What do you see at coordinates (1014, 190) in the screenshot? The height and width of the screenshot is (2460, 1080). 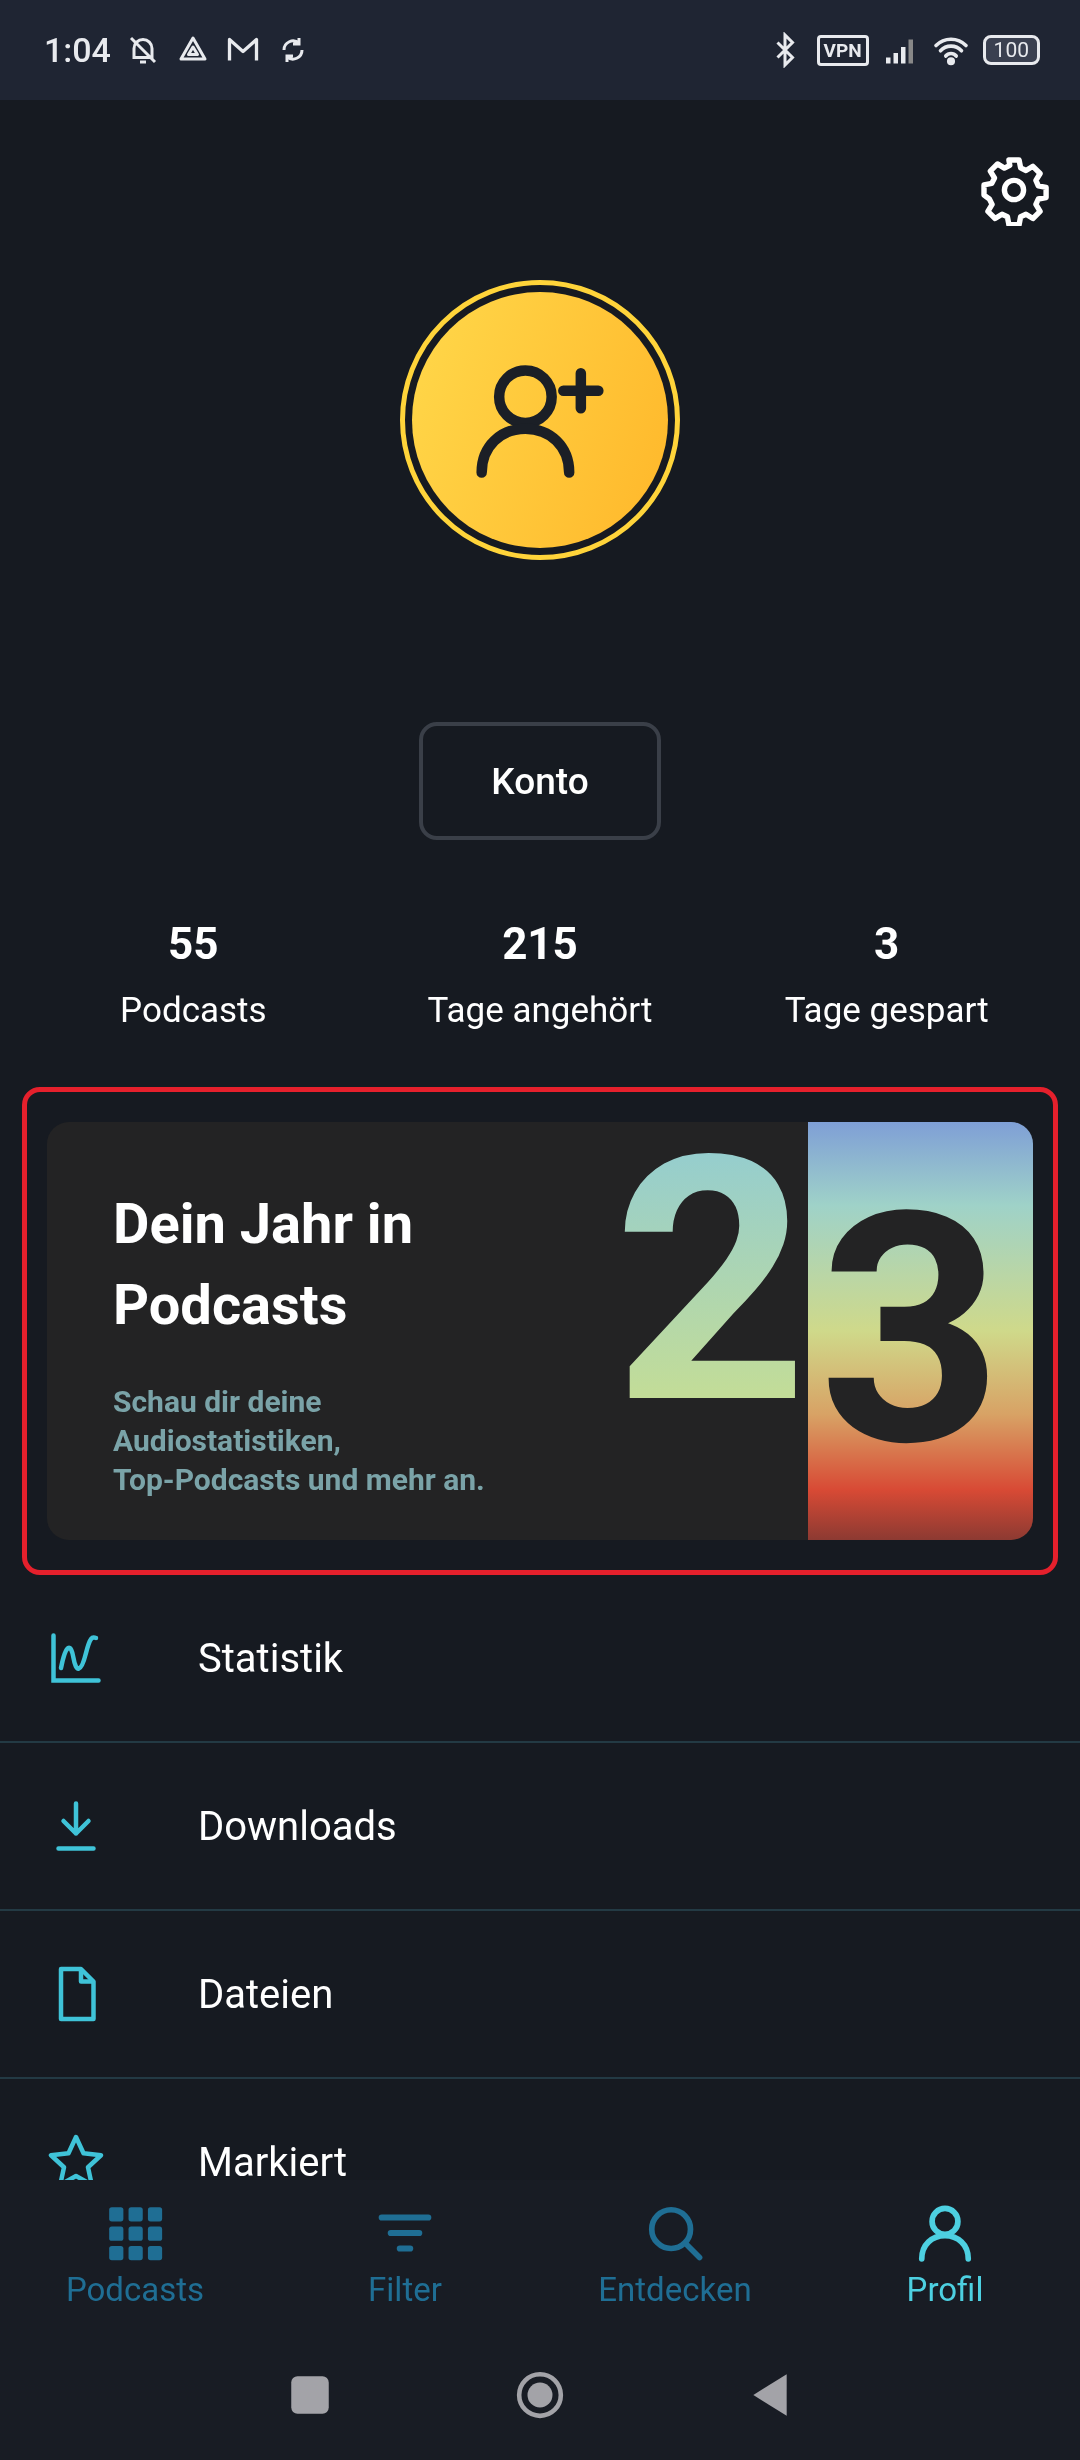 I see `settings-icon` at bounding box center [1014, 190].